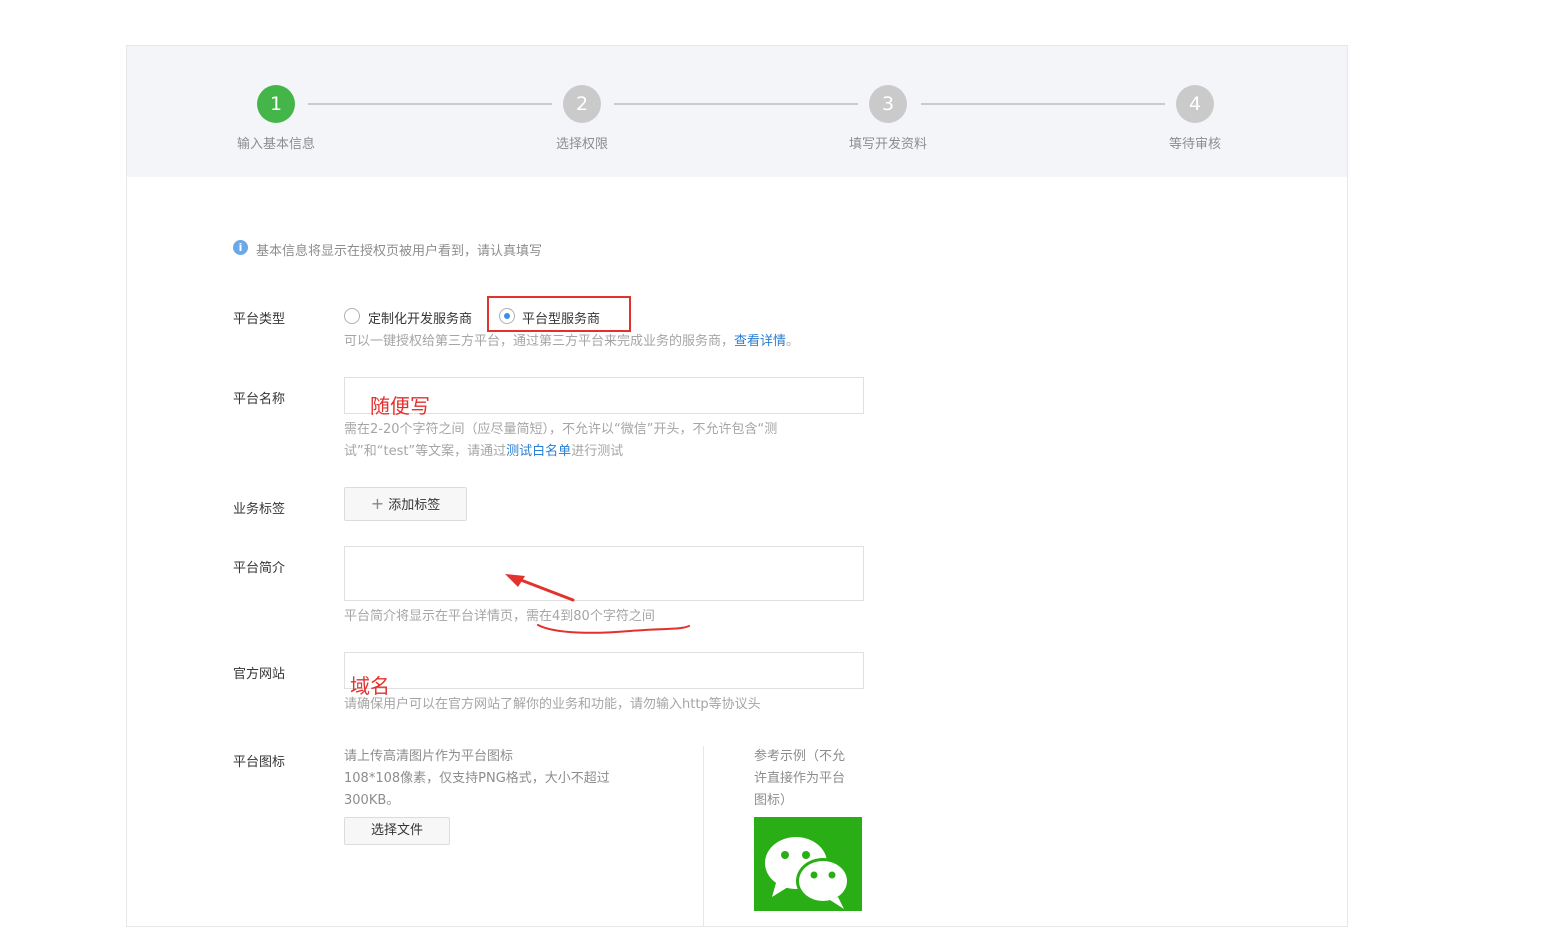  Describe the element at coordinates (372, 800) in the screenshot. I see `icon-hint-line3: 300KB。` at that location.